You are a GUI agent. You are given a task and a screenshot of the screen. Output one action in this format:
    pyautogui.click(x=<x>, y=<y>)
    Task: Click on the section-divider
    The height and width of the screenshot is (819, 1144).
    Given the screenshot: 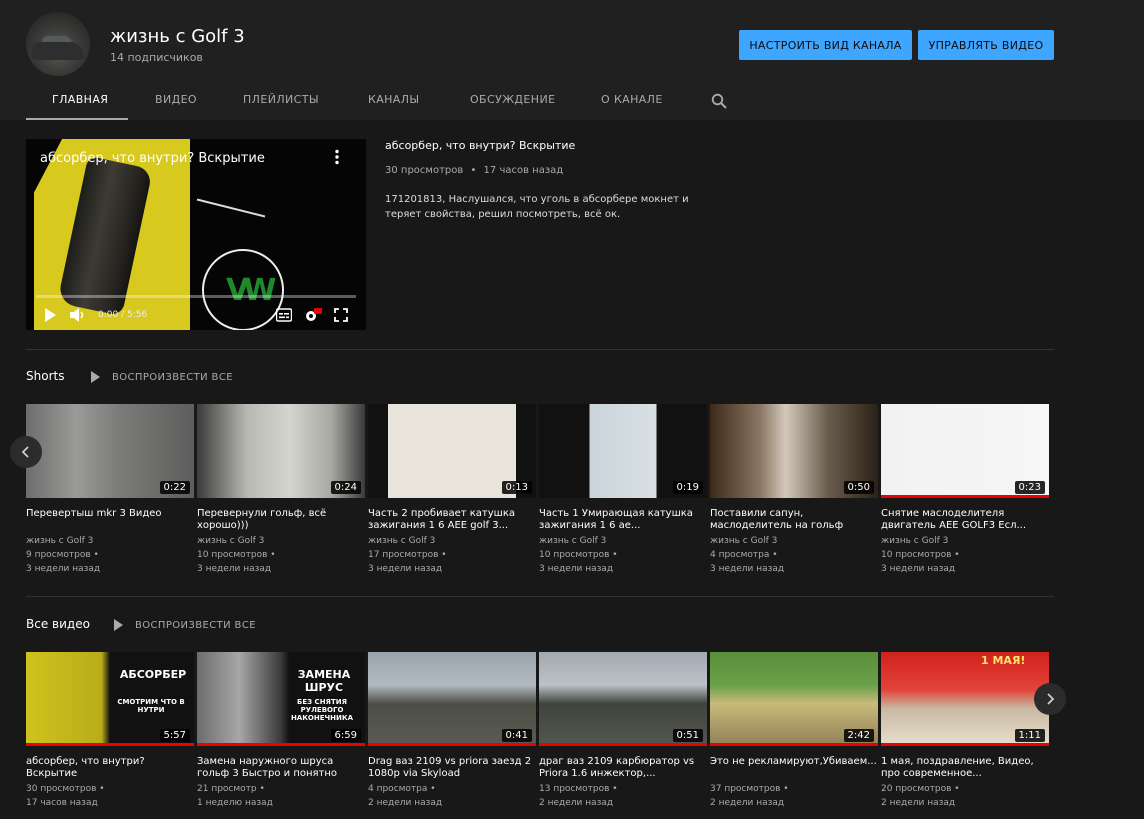 What is the action you would take?
    pyautogui.click(x=540, y=349)
    